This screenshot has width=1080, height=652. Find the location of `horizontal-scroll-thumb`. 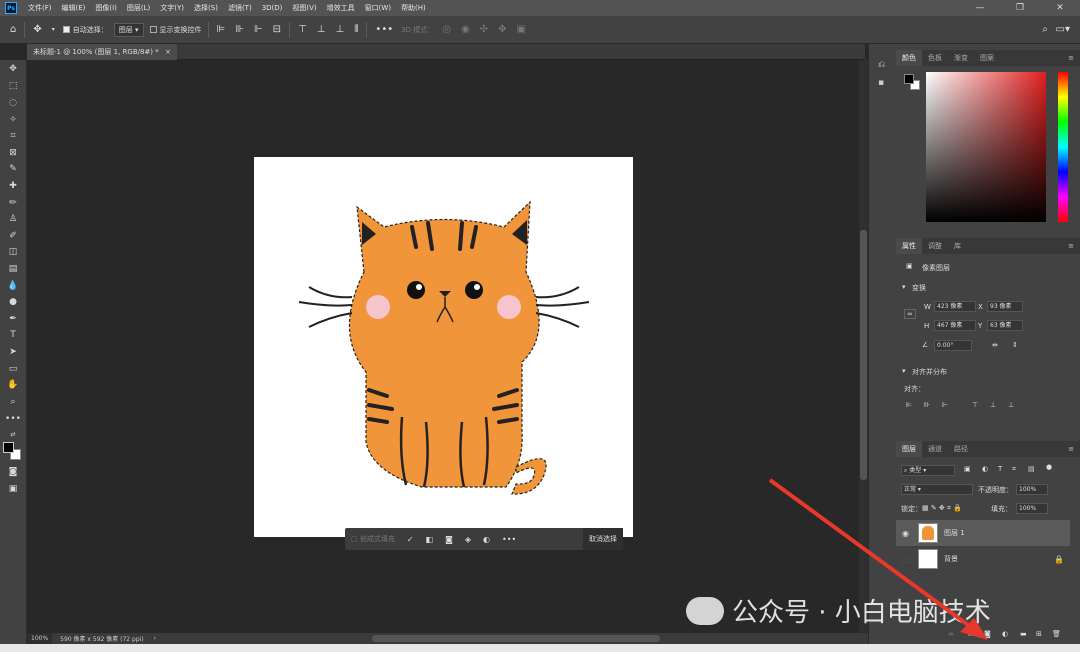

horizontal-scroll-thumb is located at coordinates (516, 638).